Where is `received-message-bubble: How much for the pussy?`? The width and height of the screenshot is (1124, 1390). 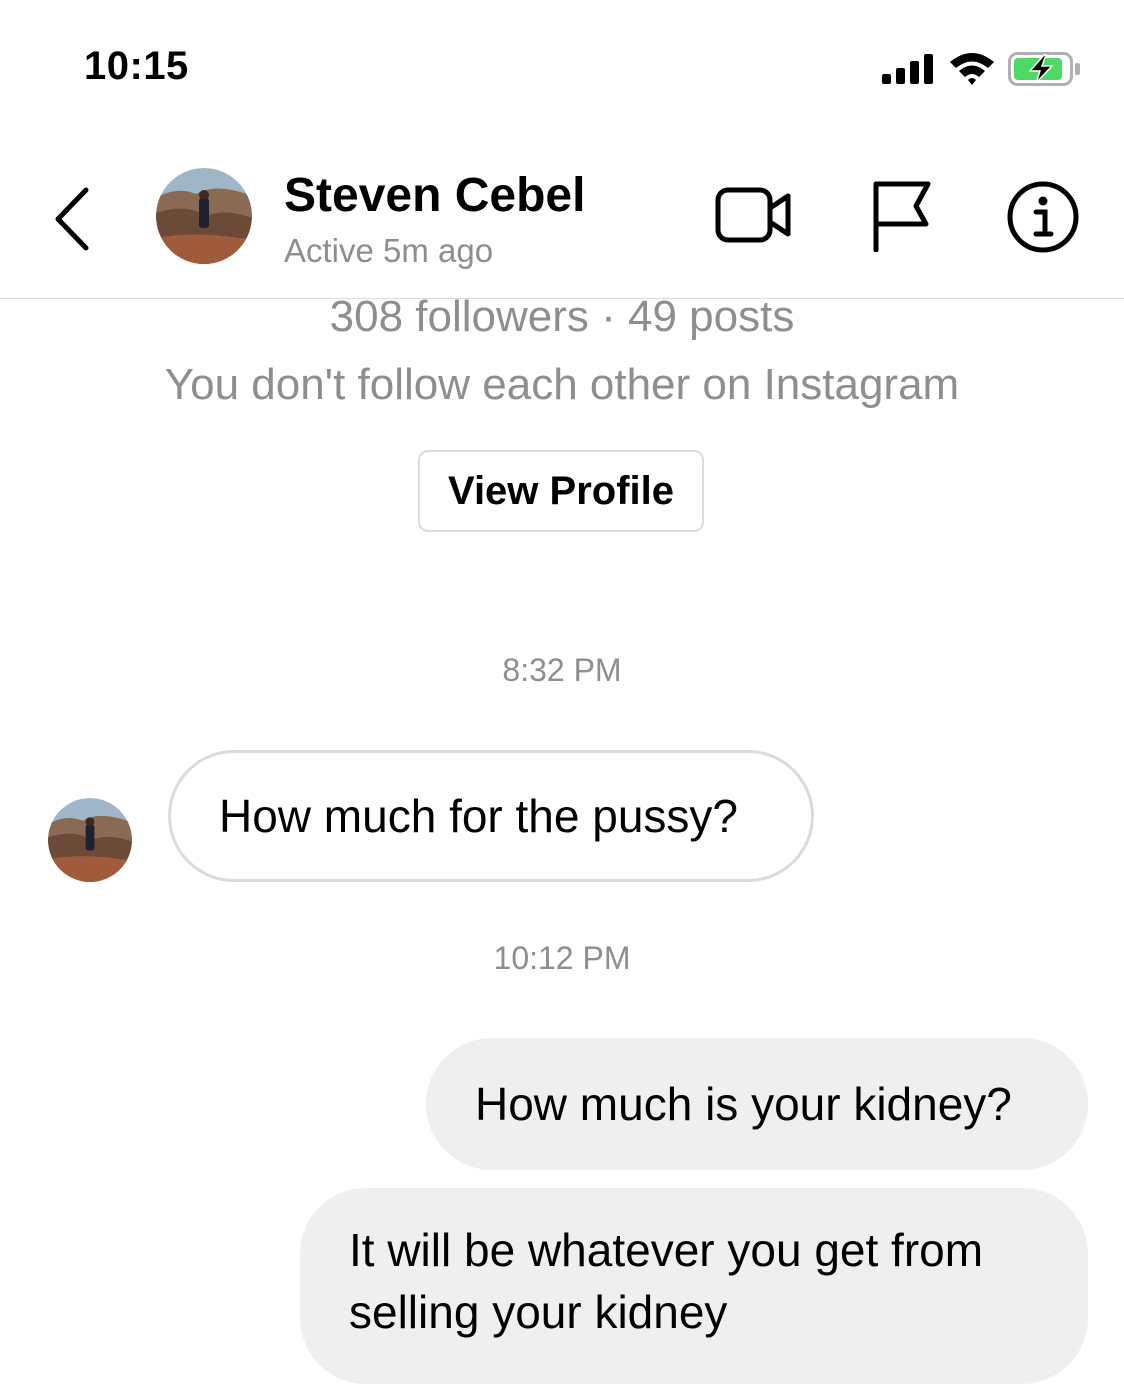 received-message-bubble: How much for the pussy? is located at coordinates (491, 816).